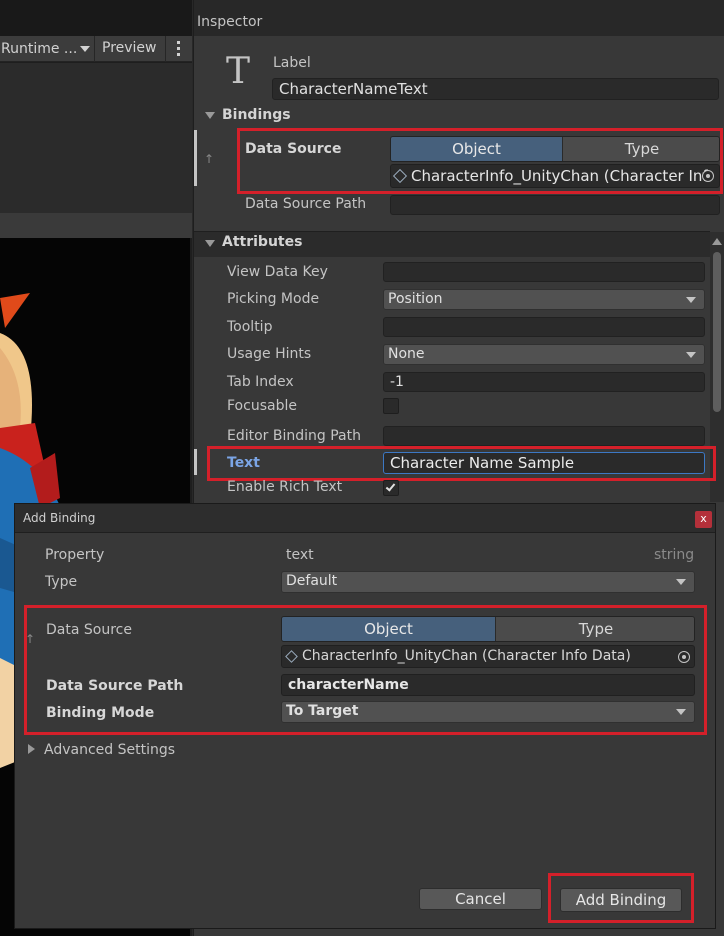 This screenshot has height=936, width=724. I want to click on property-type: string, so click(674, 555).